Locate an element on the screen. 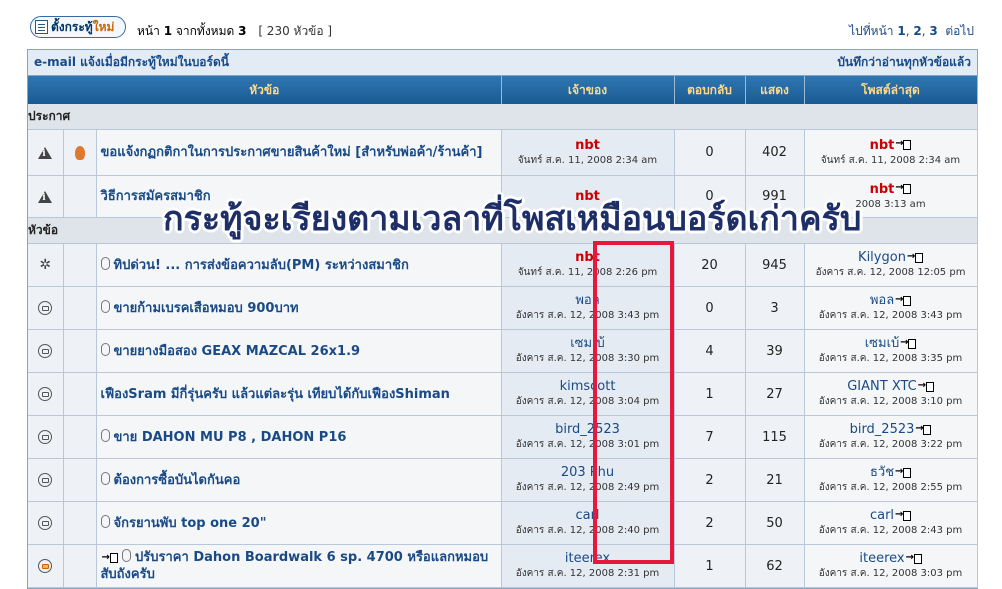 This screenshot has width=1002, height=589. author-link: kimscott is located at coordinates (588, 386).